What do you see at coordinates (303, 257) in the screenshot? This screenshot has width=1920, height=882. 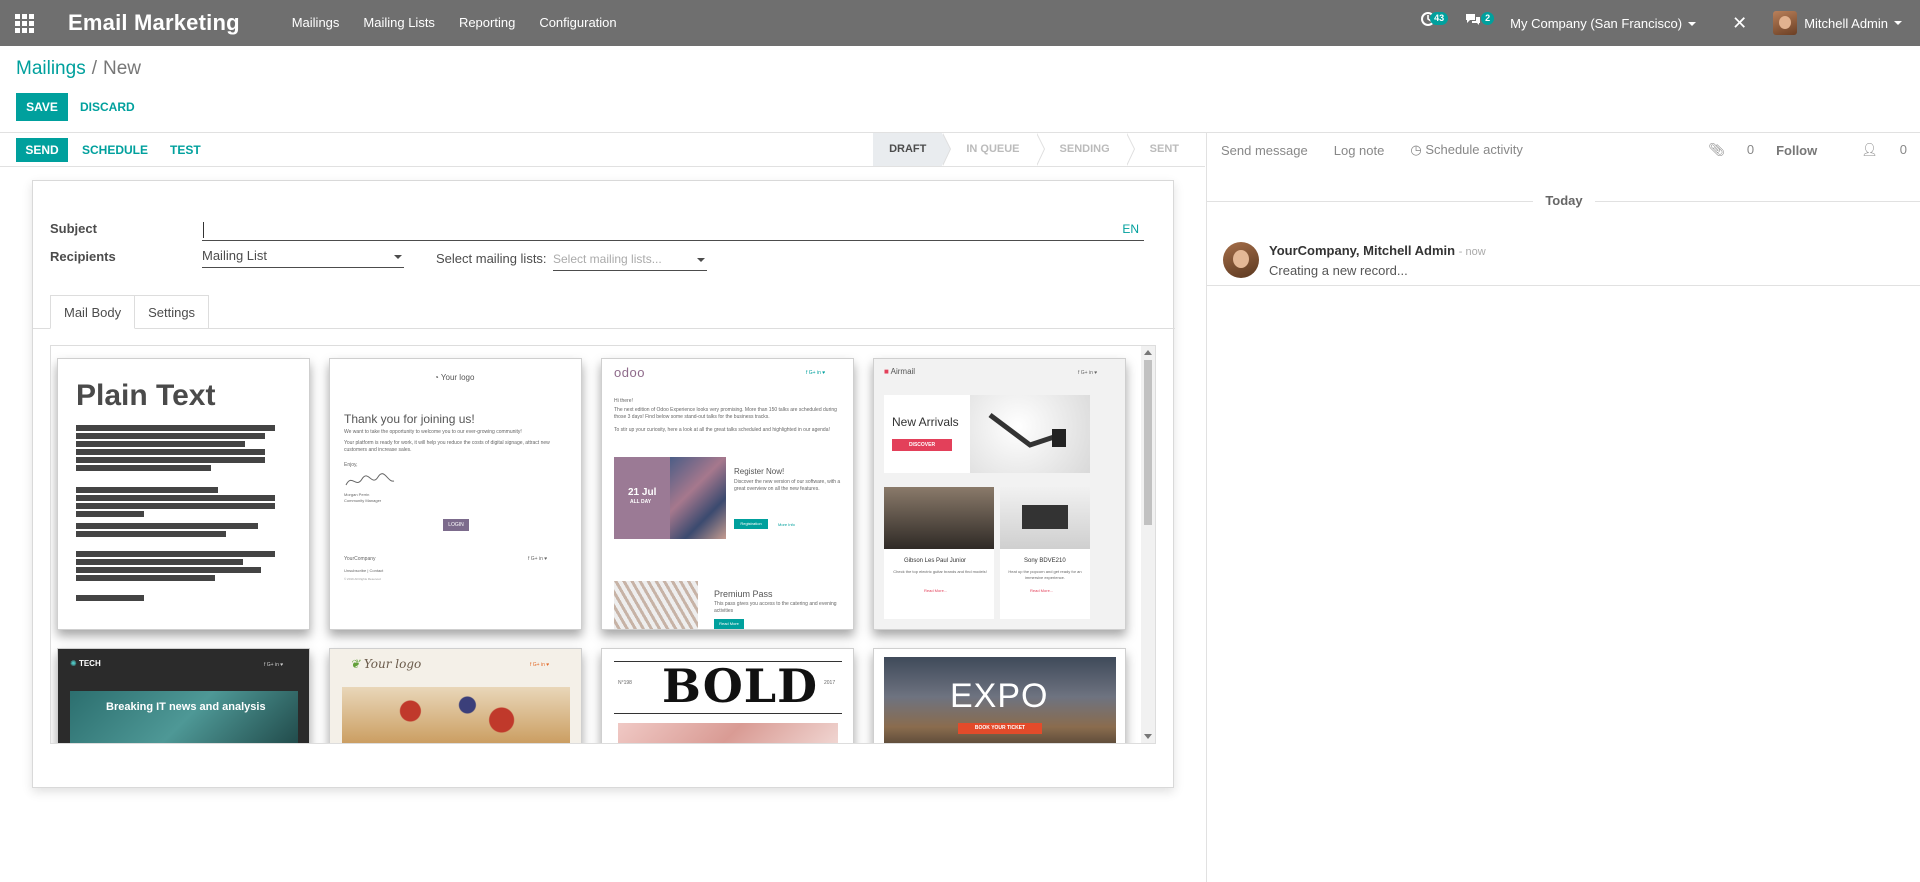 I see `recipients-select: Mailing List` at bounding box center [303, 257].